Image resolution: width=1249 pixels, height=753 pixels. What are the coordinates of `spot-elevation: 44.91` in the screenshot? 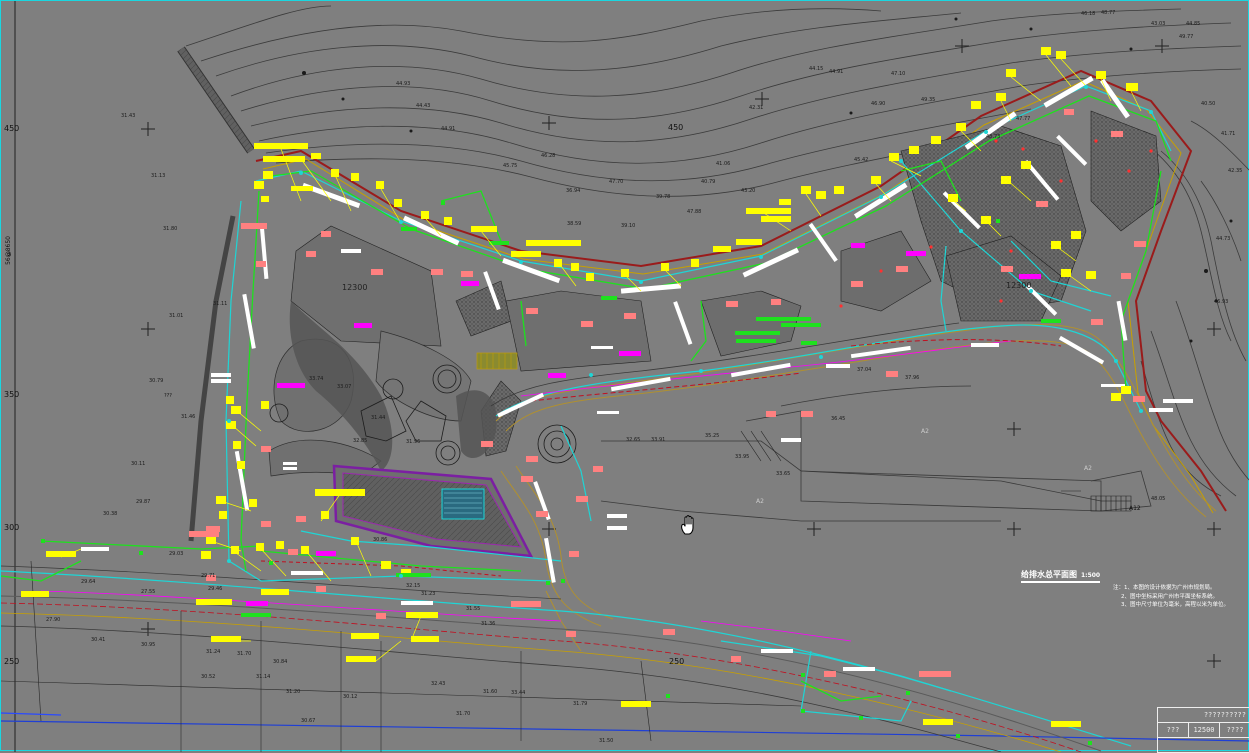 It's located at (836, 72).